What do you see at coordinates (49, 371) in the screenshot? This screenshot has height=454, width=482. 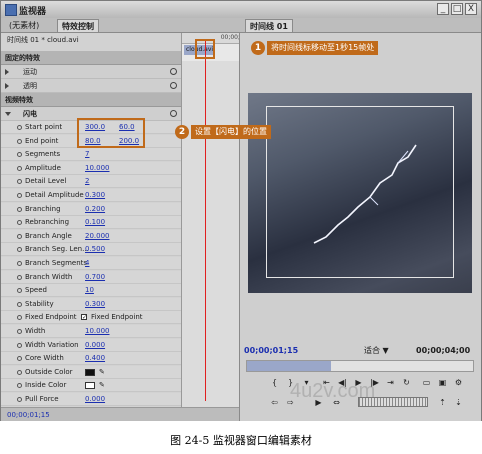 I see `property-label: Outside Color` at bounding box center [49, 371].